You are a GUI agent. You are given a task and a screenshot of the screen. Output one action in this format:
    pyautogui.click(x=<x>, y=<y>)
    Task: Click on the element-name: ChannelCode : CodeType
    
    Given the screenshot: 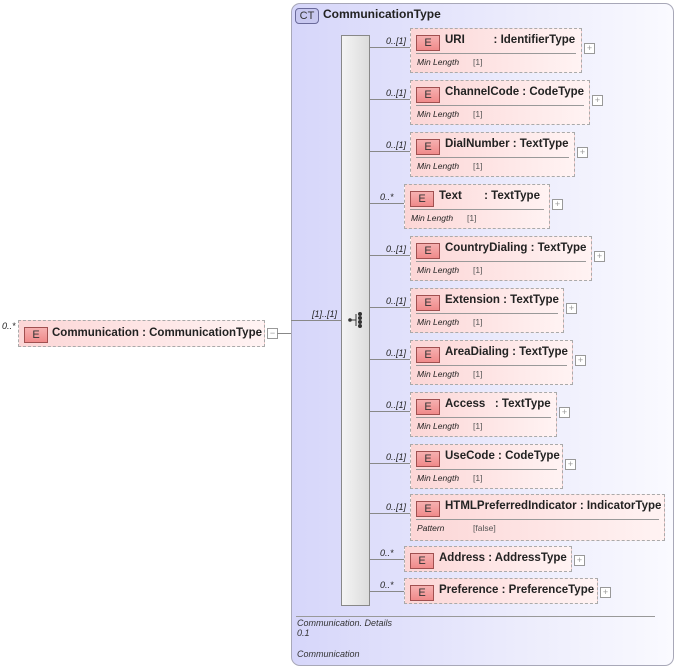 What is the action you would take?
    pyautogui.click(x=515, y=92)
    